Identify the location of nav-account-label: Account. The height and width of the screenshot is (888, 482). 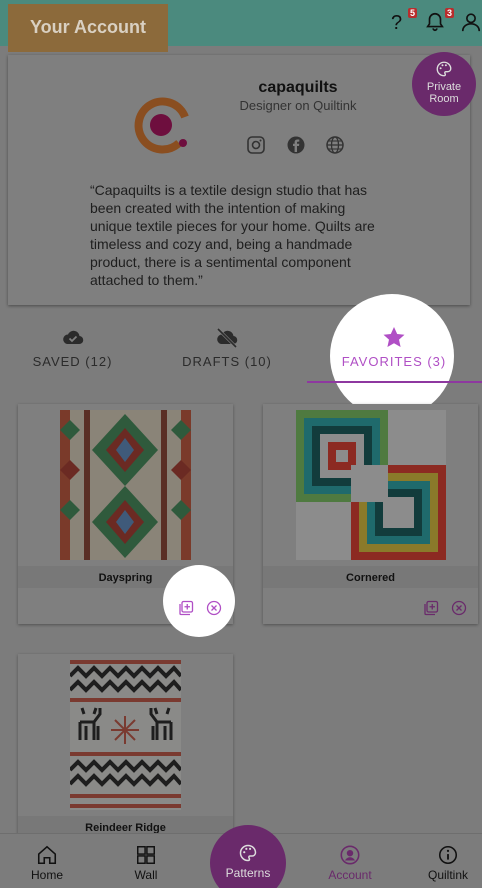
(350, 875).